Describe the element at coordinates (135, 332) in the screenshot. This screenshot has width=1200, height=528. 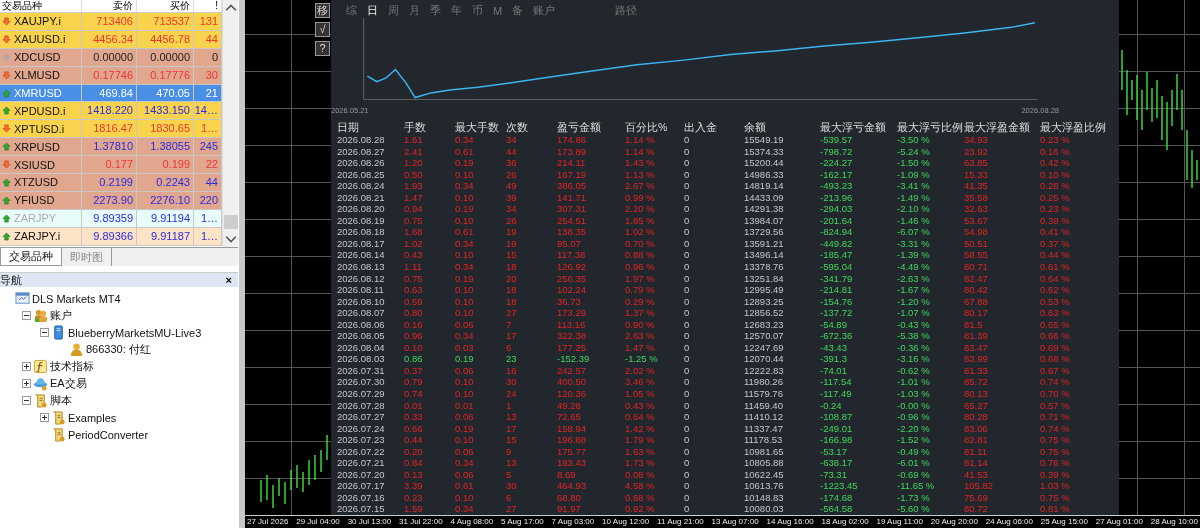
I see `tree-item: BlueberryMarketsMU-Live3` at that location.